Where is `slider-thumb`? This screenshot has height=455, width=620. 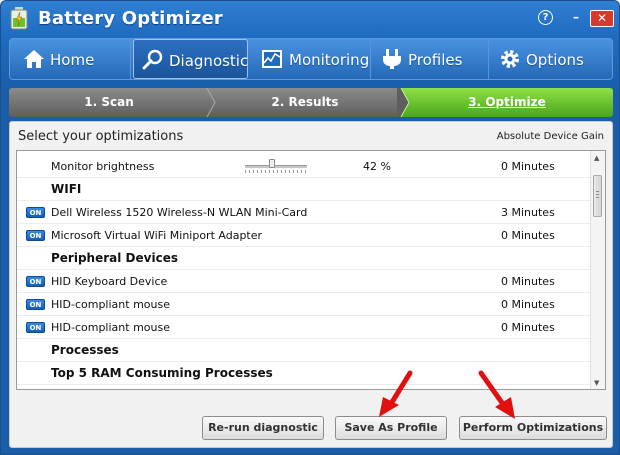
slider-thumb is located at coordinates (272, 163).